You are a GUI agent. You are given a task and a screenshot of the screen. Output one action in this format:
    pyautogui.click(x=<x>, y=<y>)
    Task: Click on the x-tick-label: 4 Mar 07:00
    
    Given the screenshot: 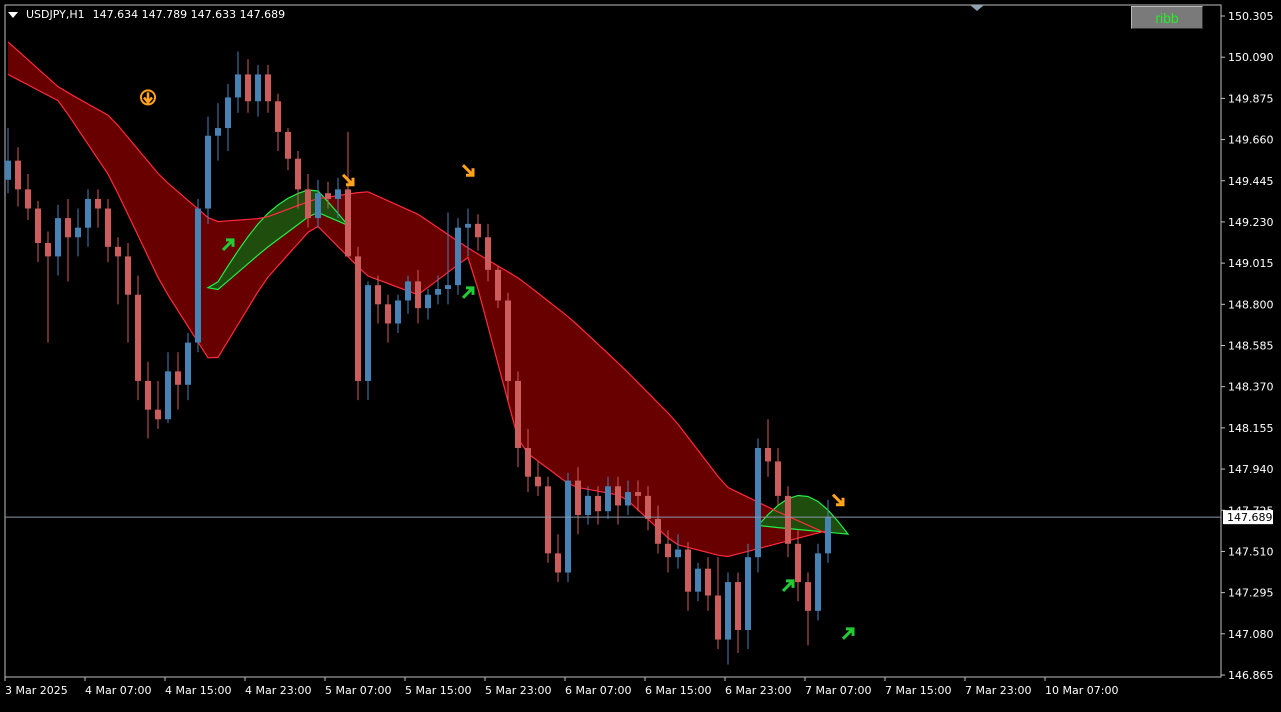 What is the action you would take?
    pyautogui.click(x=118, y=690)
    